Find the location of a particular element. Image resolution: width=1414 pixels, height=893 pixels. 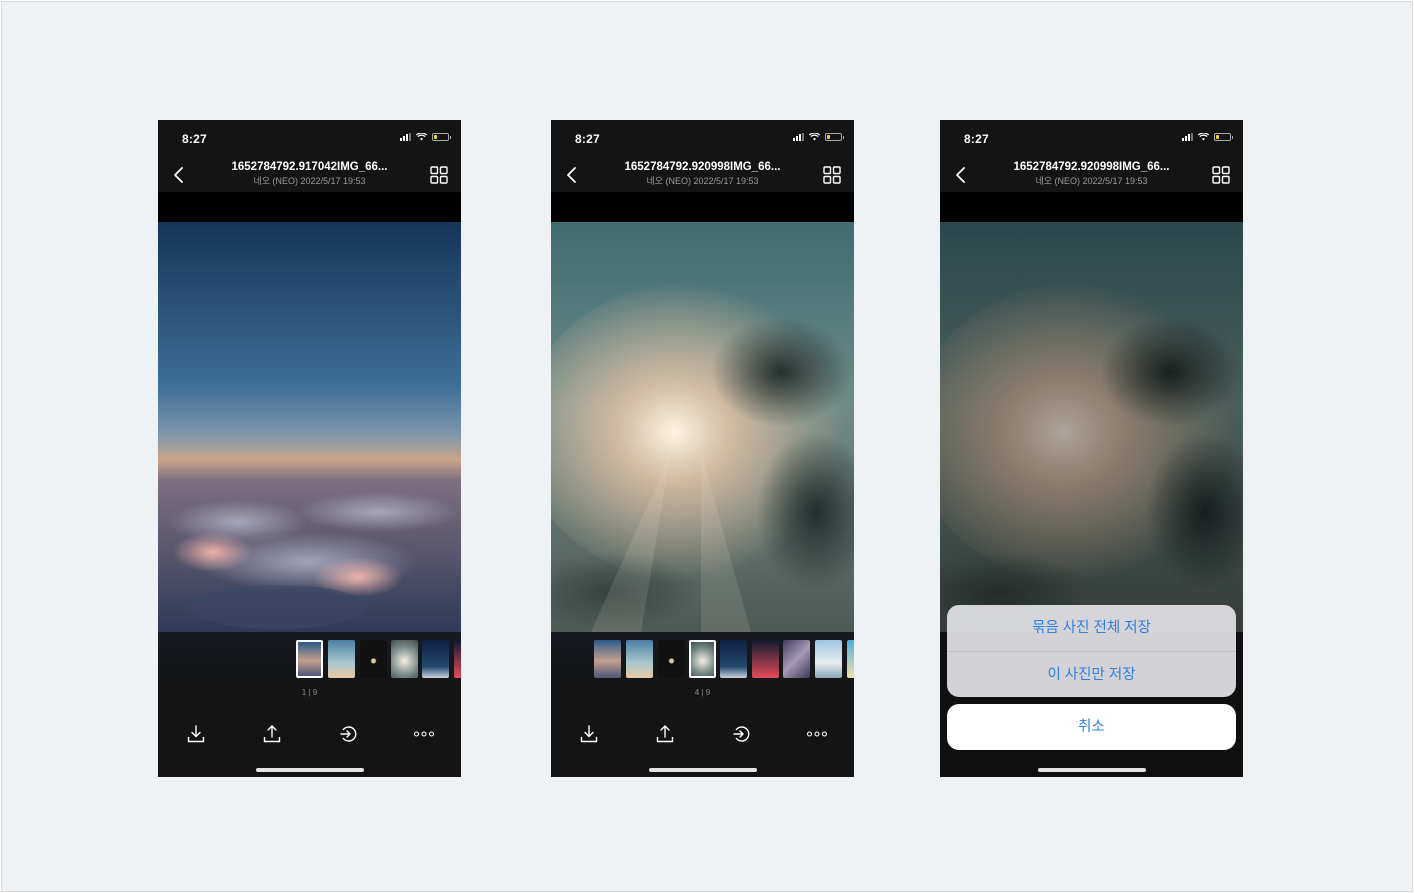

cancel-button: 취소 is located at coordinates (1091, 727).